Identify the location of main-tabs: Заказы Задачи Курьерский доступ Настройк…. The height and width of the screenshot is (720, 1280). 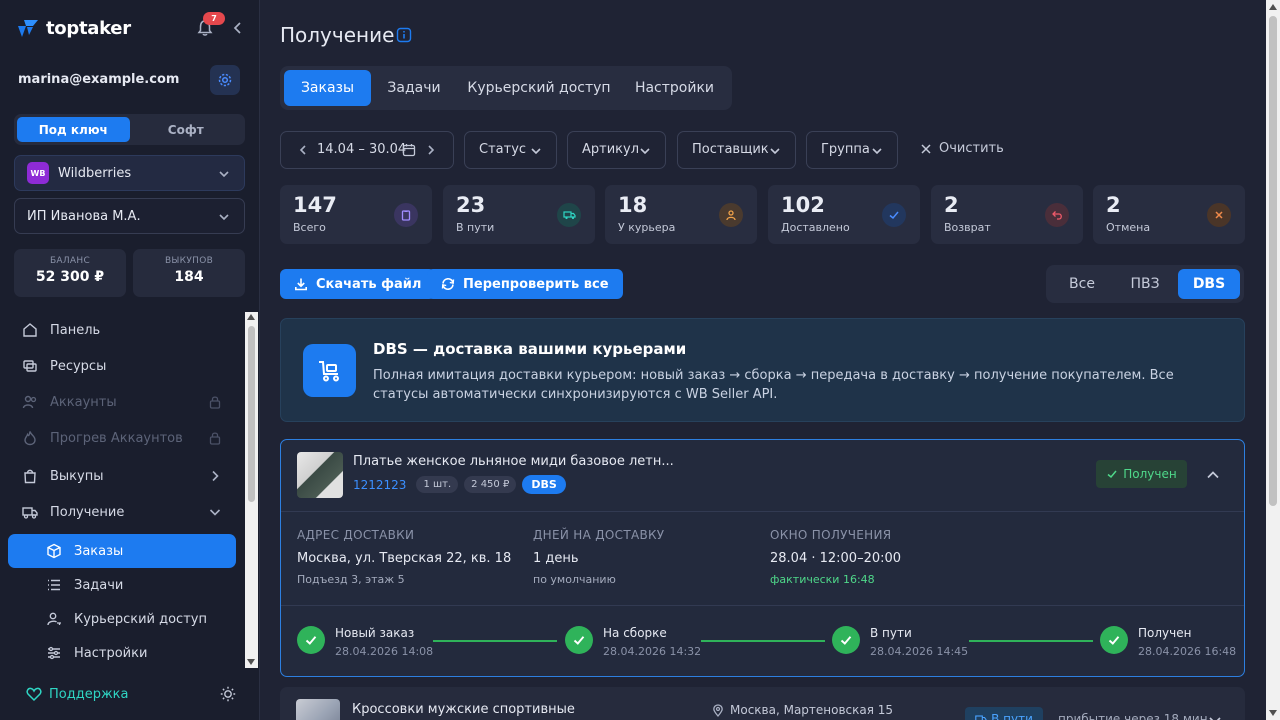
(506, 88).